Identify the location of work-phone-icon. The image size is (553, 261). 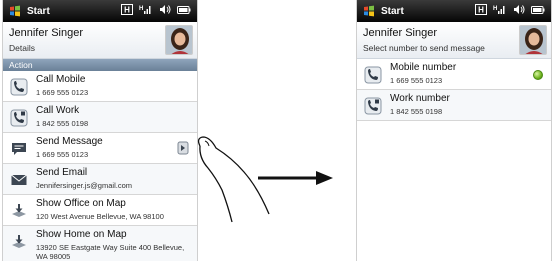
(373, 106).